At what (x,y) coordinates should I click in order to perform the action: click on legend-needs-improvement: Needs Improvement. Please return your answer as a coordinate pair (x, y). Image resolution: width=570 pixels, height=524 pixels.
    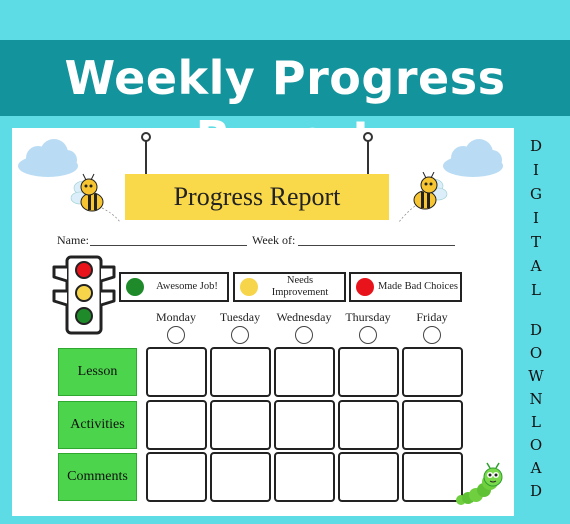
    Looking at the image, I should click on (289, 287).